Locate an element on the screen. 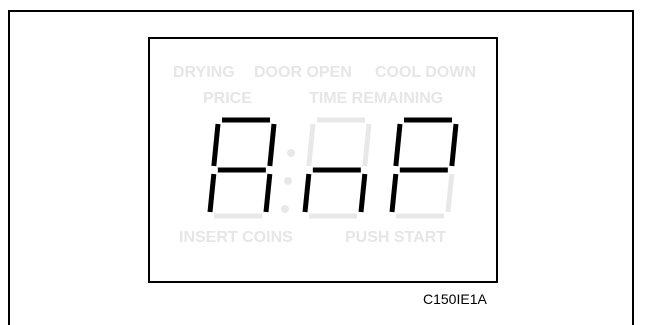 Image resolution: width=645 pixels, height=325 pixels. digit-2-segment-f-off is located at coordinates (311, 145).